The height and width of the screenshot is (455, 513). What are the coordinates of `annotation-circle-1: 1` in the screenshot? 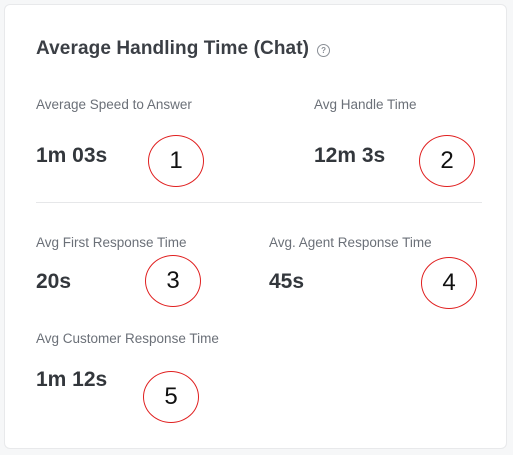 It's located at (176, 161).